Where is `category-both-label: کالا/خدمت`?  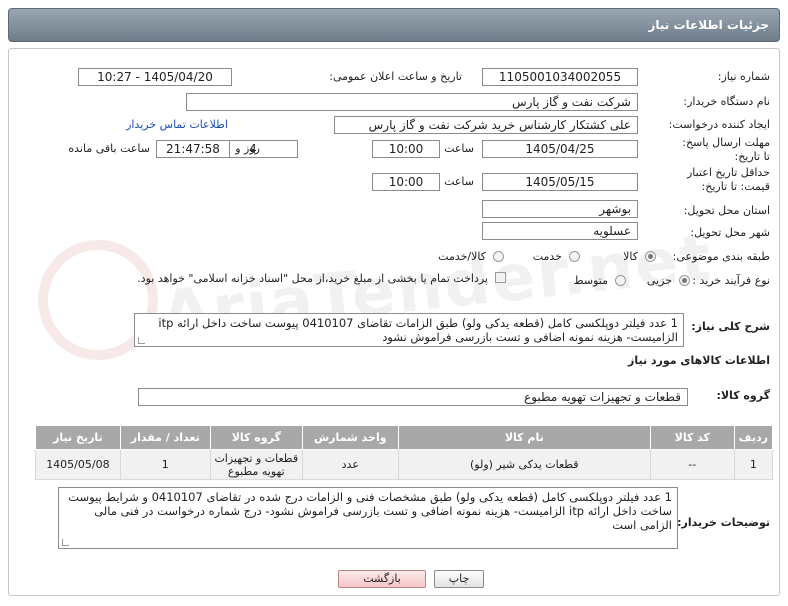 category-both-label: کالا/خدمت is located at coordinates (462, 256).